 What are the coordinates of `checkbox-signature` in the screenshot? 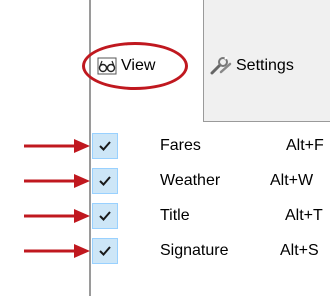 It's located at (105, 251).